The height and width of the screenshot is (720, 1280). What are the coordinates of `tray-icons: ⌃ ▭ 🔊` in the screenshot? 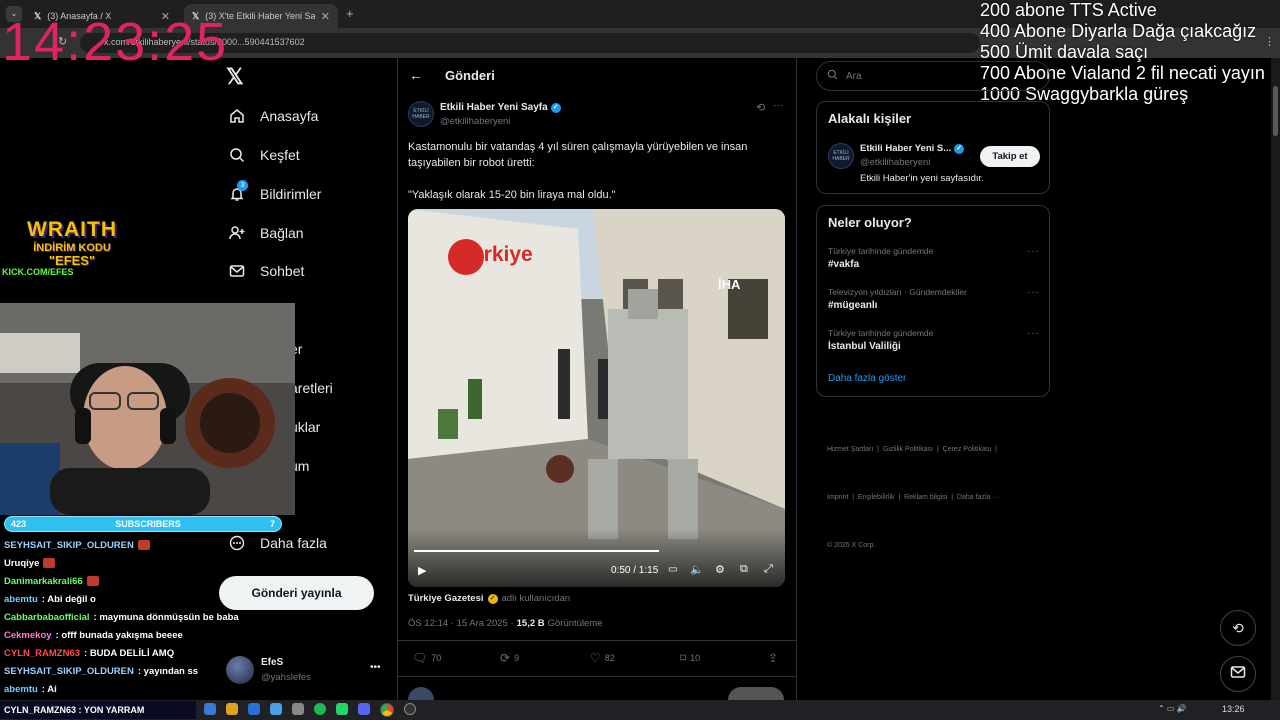 It's located at (1172, 708).